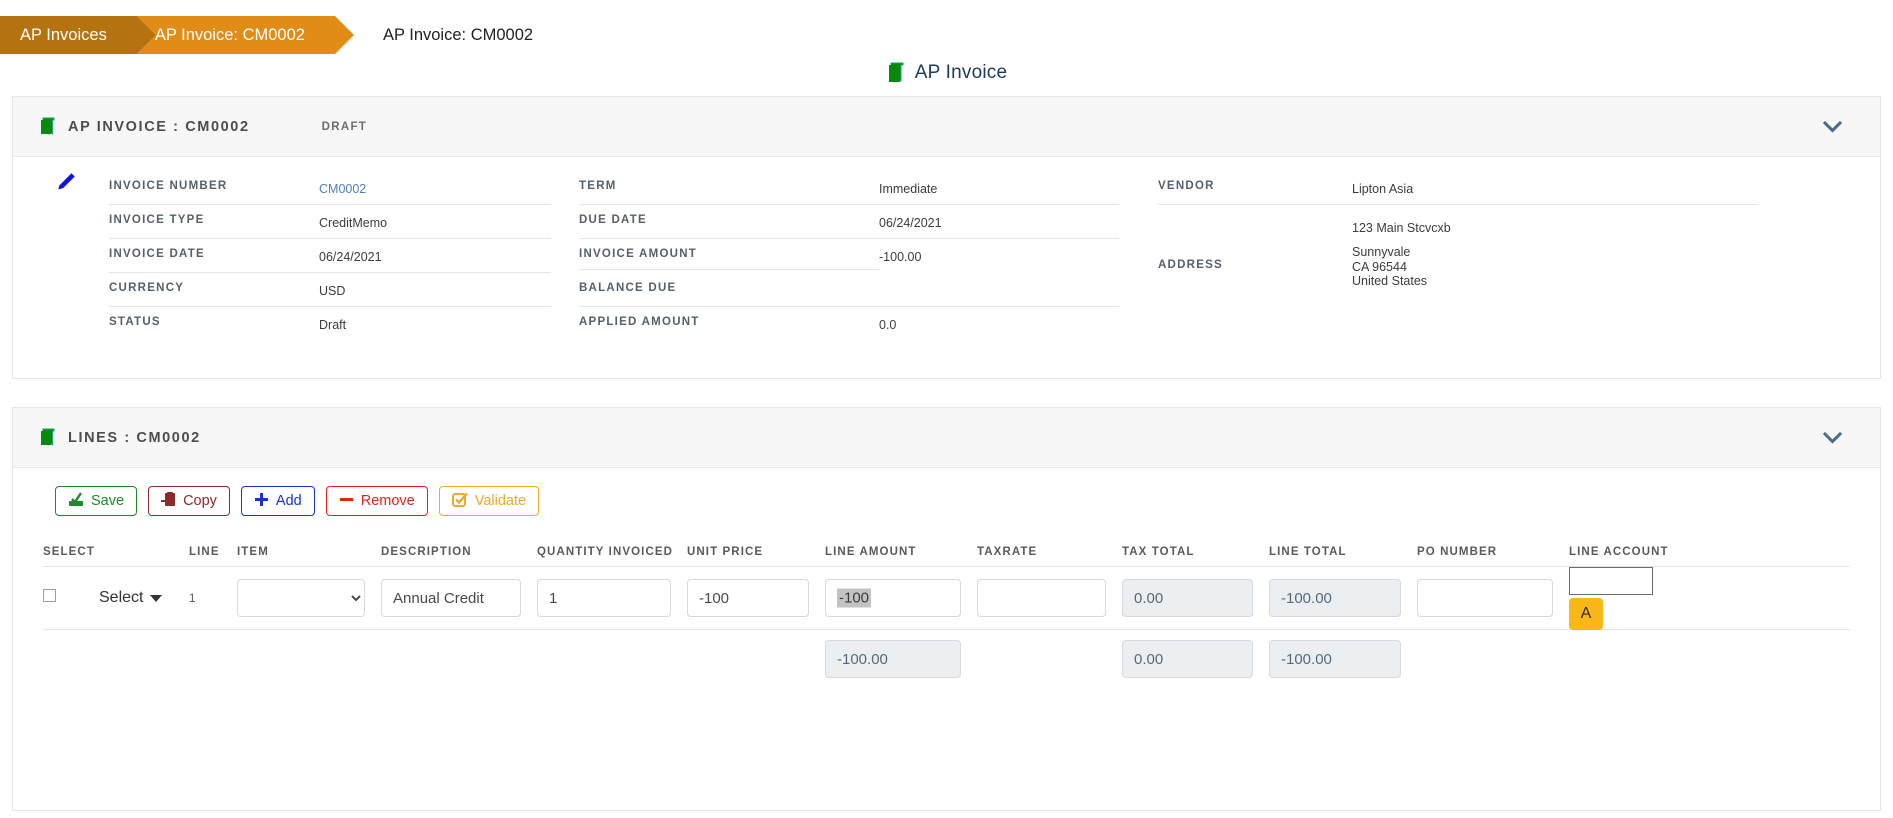  I want to click on col-header-po-number: PO NUMBER, so click(1457, 552).